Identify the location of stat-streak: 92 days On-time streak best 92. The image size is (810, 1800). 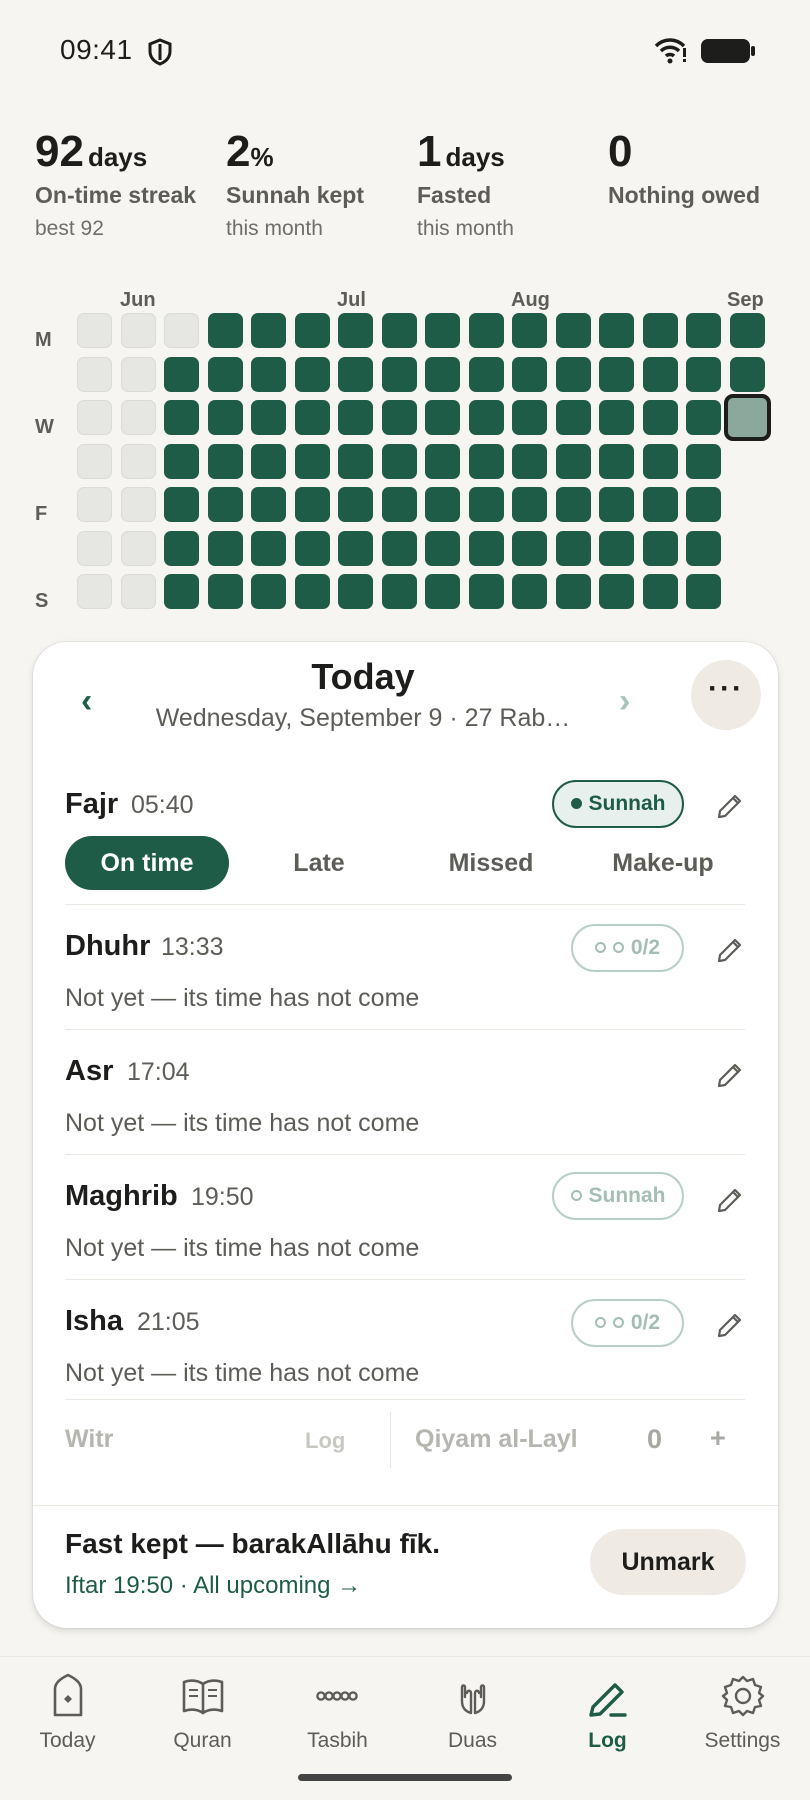
(115, 184).